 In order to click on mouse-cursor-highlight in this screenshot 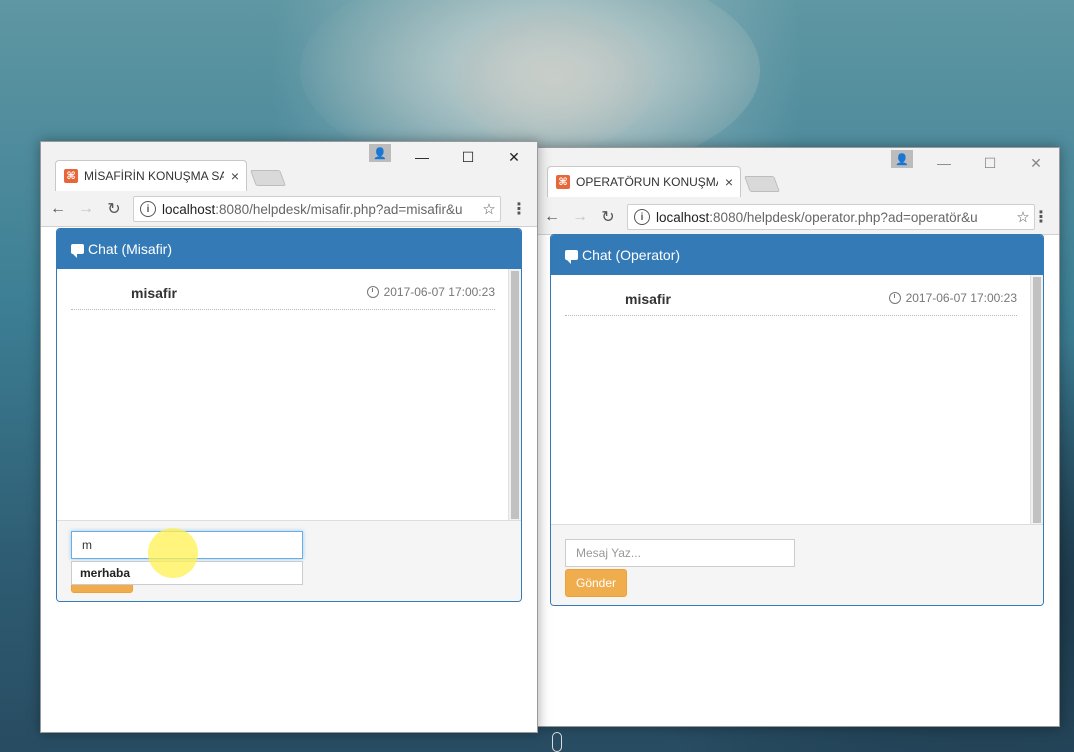, I will do `click(173, 553)`.